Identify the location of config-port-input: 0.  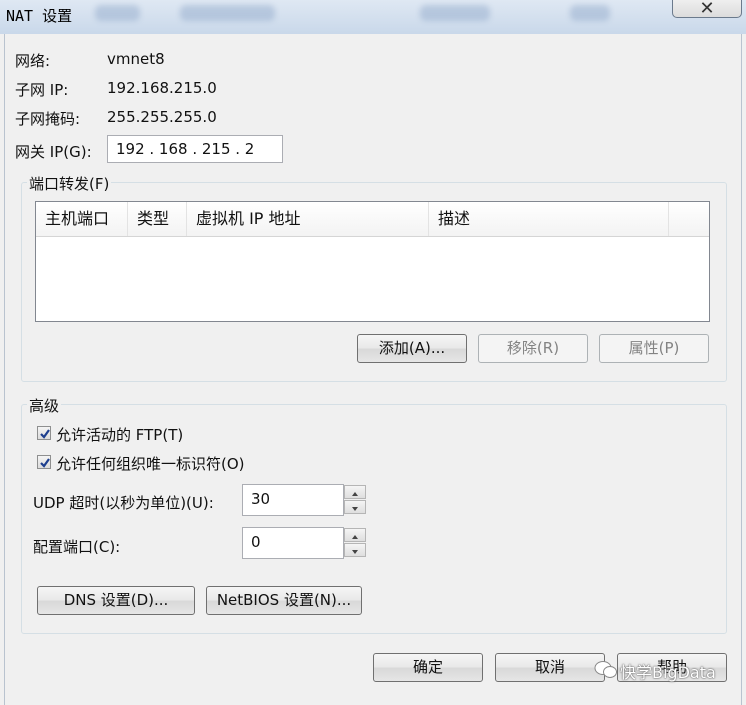
(293, 543).